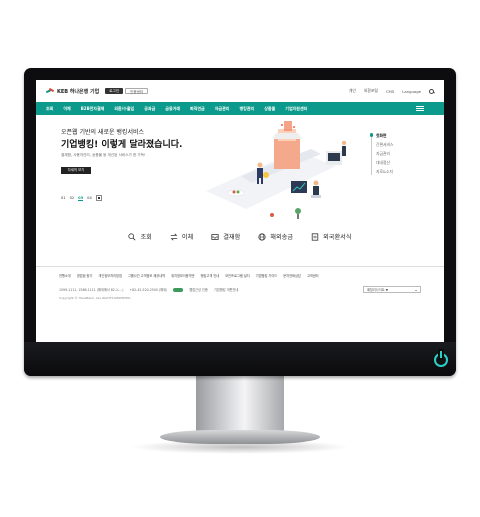  I want to click on pager-item-active: 03, so click(81, 198).